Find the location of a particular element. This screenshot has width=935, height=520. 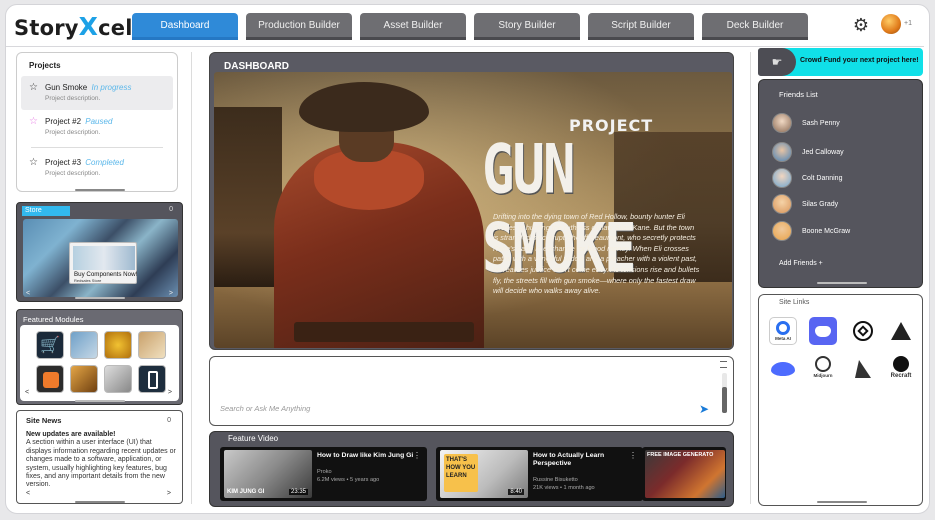

video-title: How to Actually Learn Perspective is located at coordinates (583, 460).